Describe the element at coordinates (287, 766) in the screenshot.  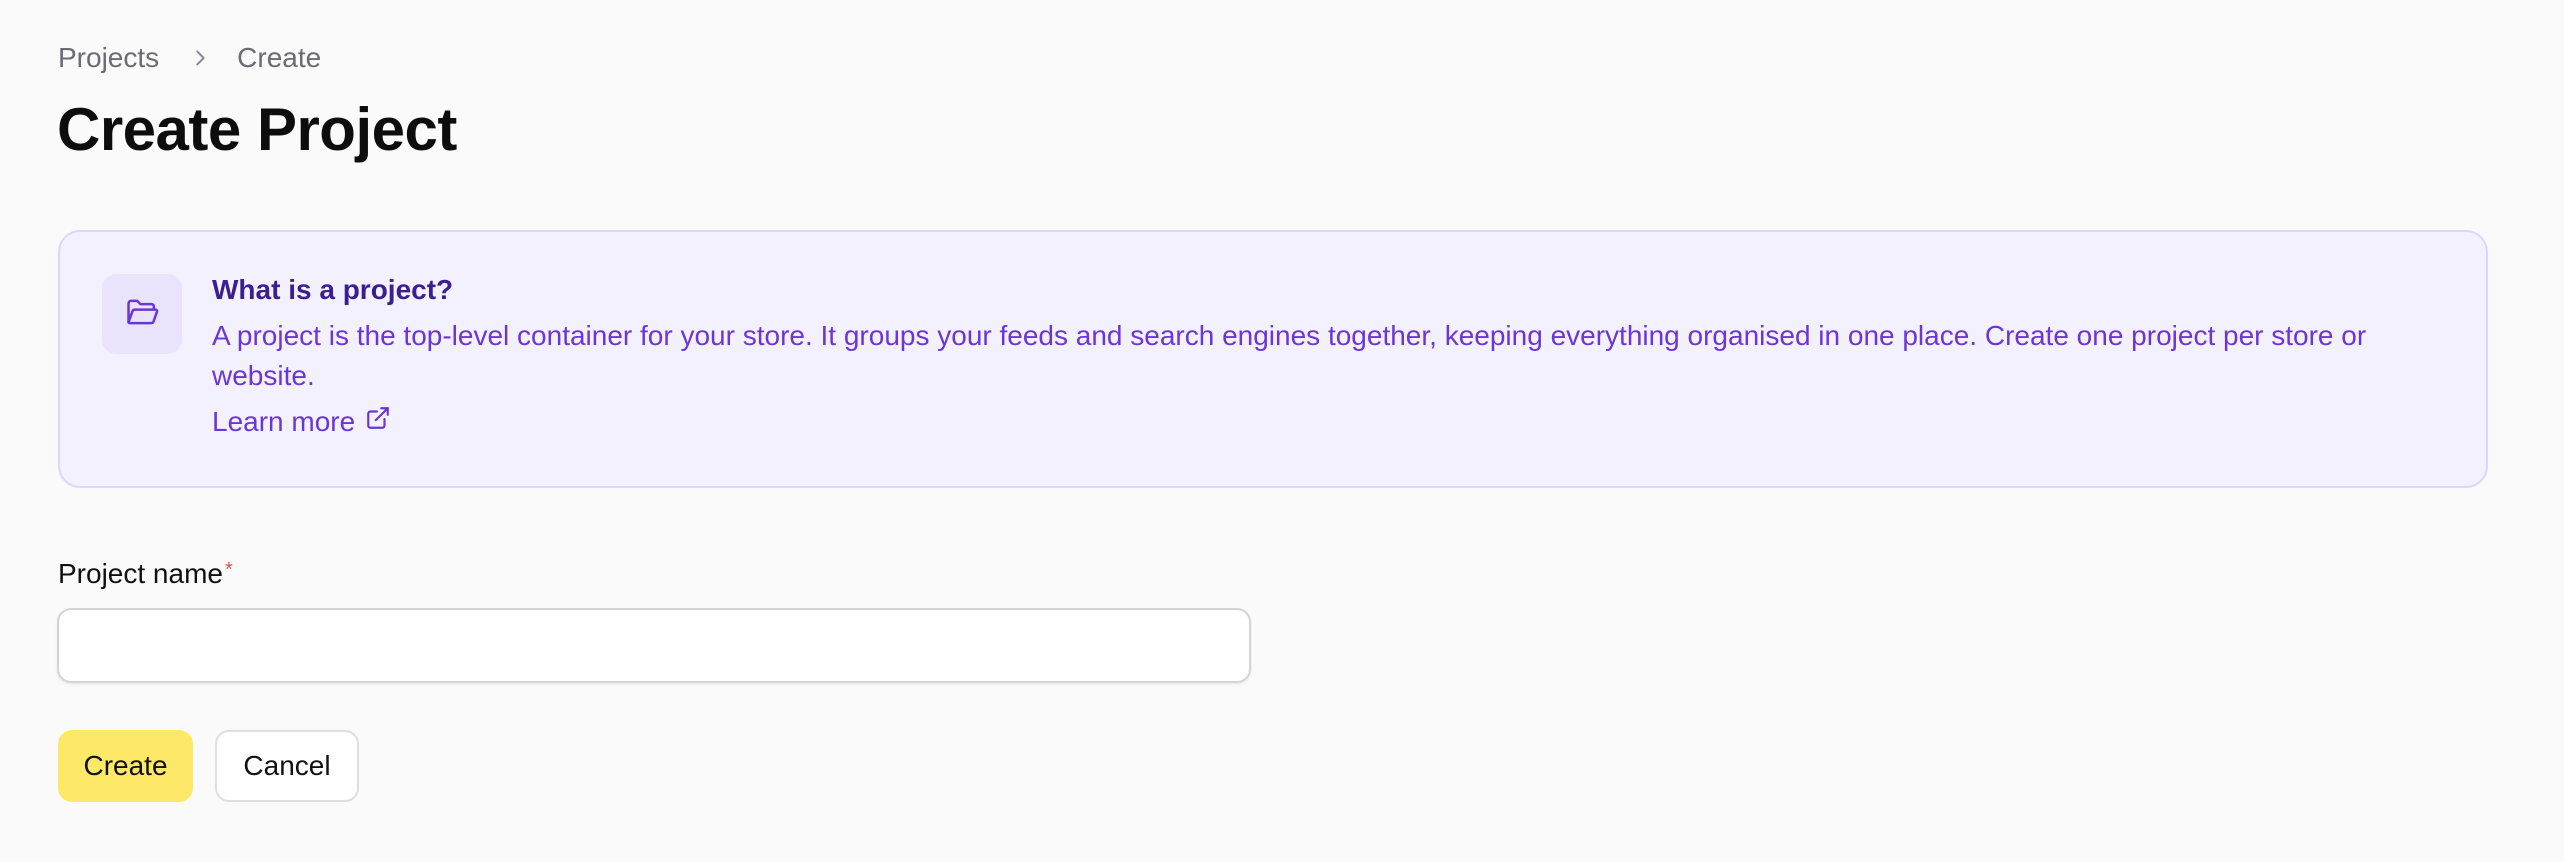
I see `cancel-button: Cancel` at that location.